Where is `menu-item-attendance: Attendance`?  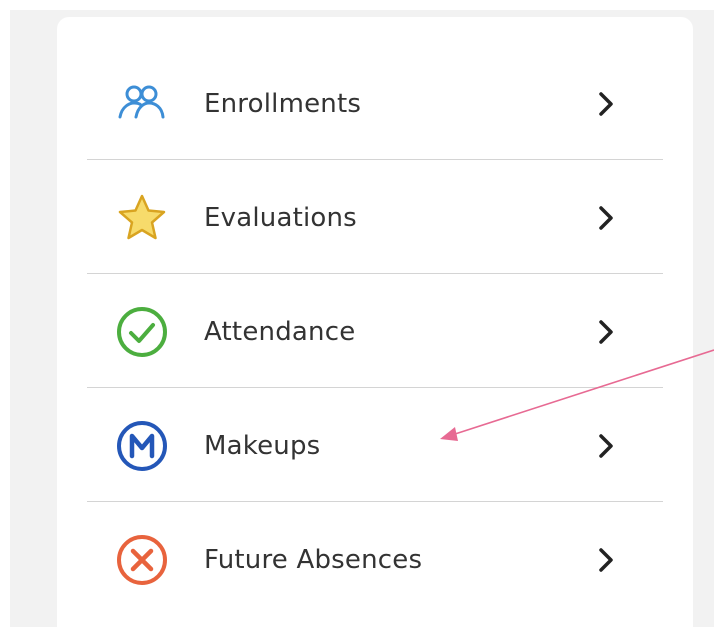 menu-item-attendance: Attendance is located at coordinates (375, 331).